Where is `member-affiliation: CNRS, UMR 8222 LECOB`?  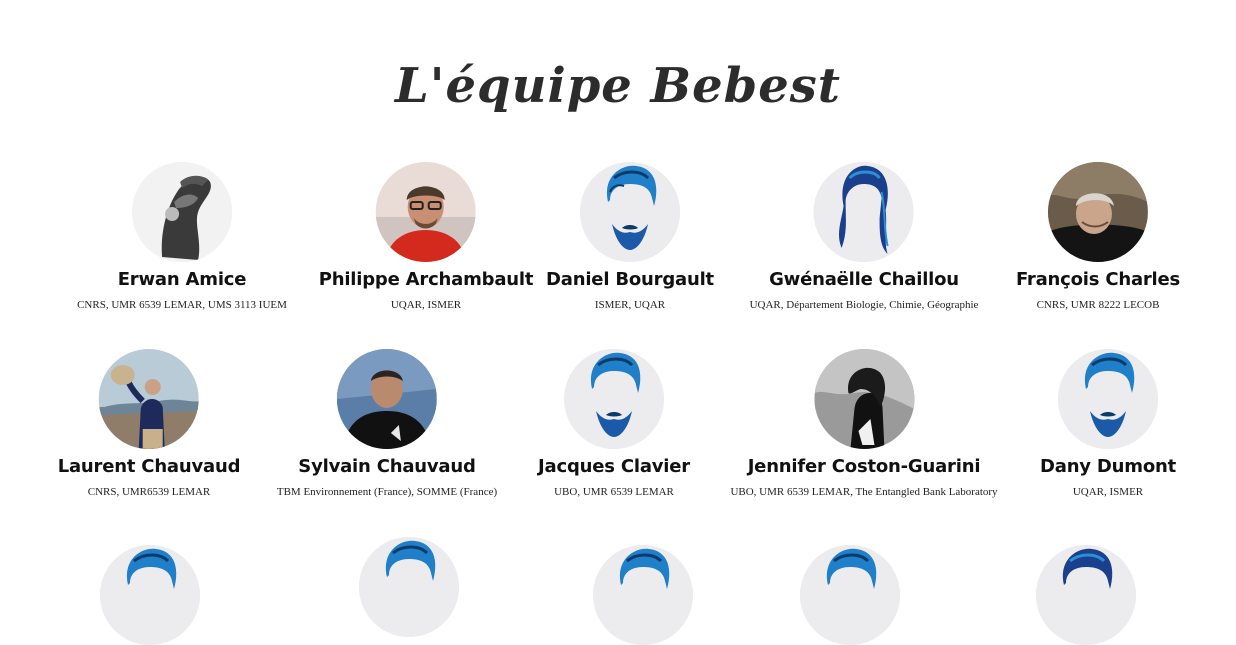
member-affiliation: CNRS, UMR 8222 LECOB is located at coordinates (1098, 305).